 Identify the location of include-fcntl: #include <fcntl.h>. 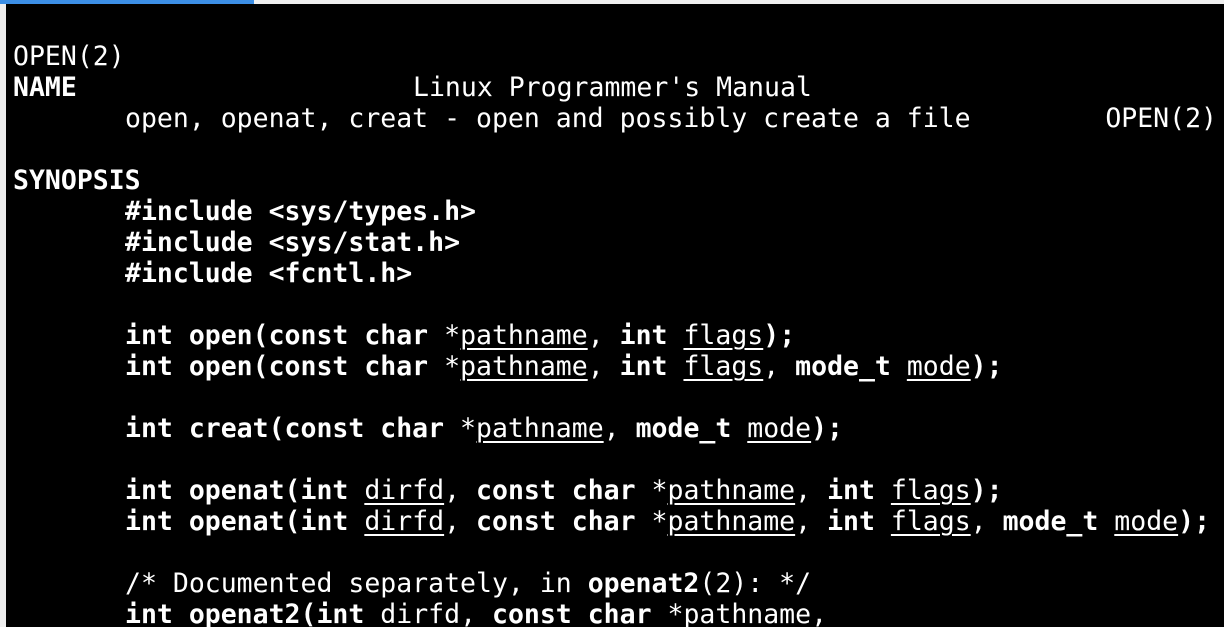
(269, 273).